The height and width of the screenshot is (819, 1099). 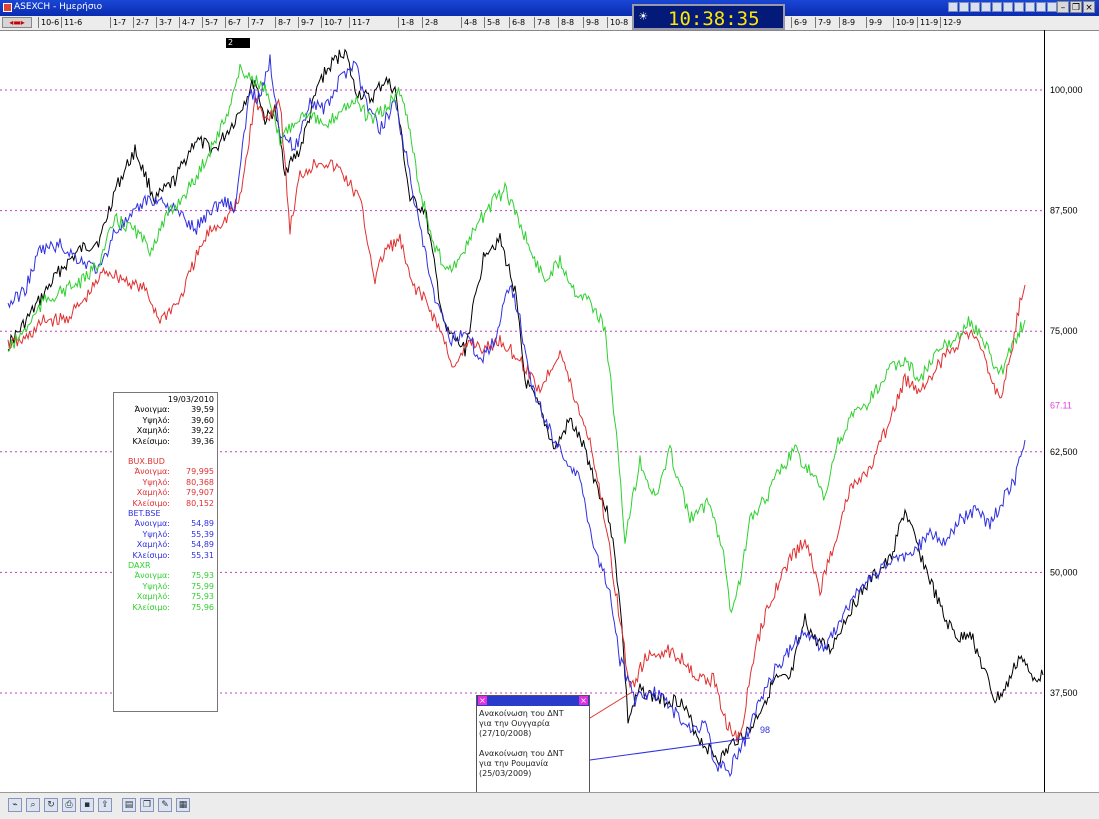 What do you see at coordinates (283, 22) in the screenshot?
I see `date-label: 8-7` at bounding box center [283, 22].